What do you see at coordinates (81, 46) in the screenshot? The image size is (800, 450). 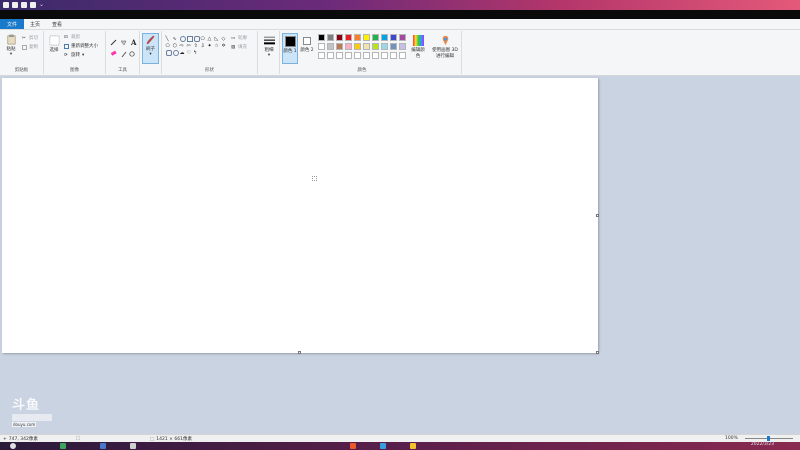 I see `resize-button: 重新调整大小` at bounding box center [81, 46].